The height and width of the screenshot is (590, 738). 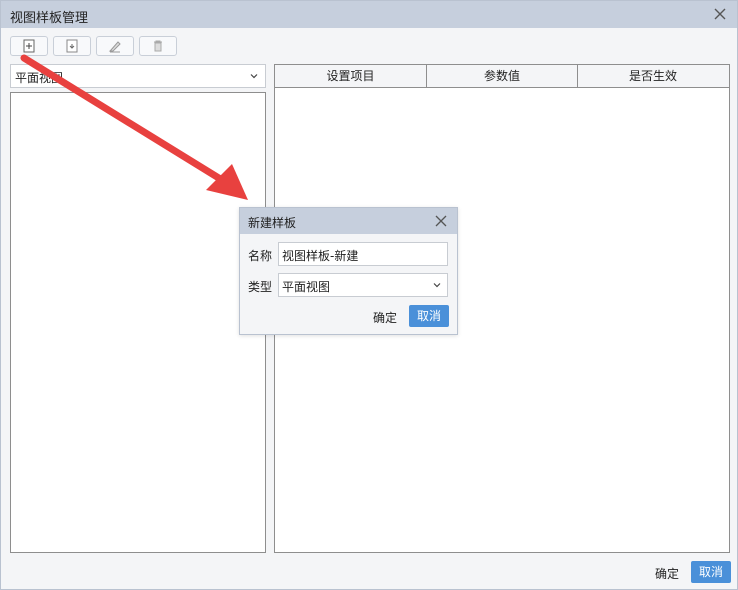 What do you see at coordinates (363, 285) in the screenshot?
I see `type-select: 平面视图` at bounding box center [363, 285].